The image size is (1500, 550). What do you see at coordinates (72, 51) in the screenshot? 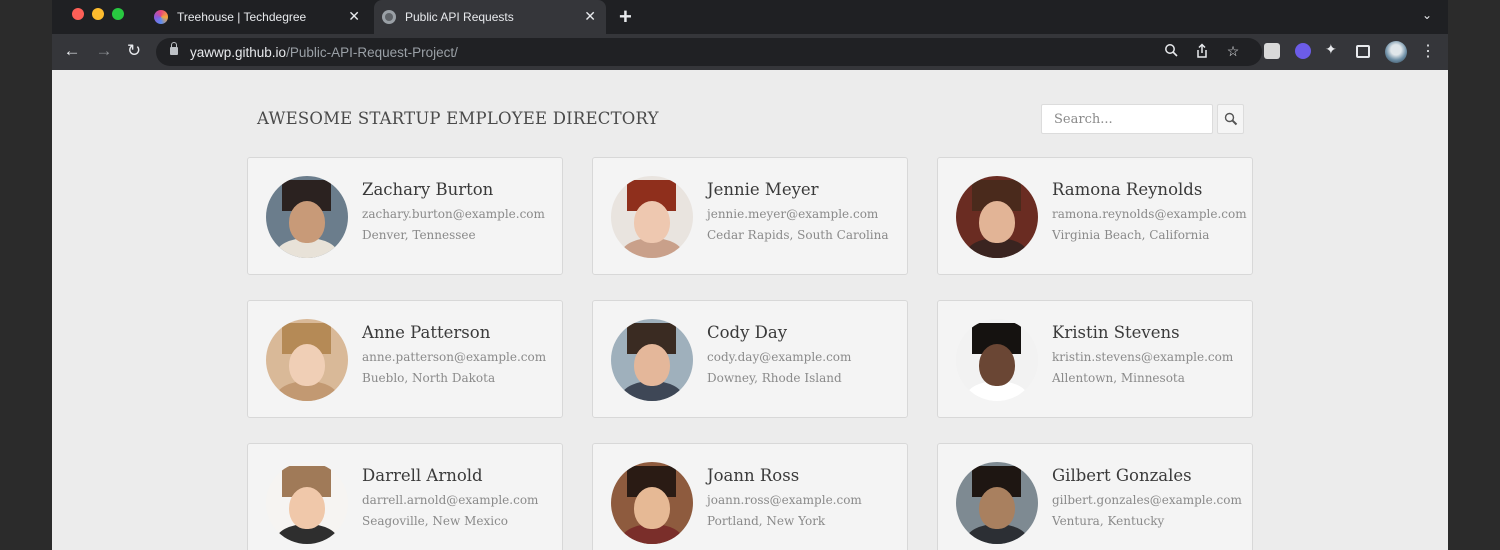
I see `back-arrow-icon: ←` at bounding box center [72, 51].